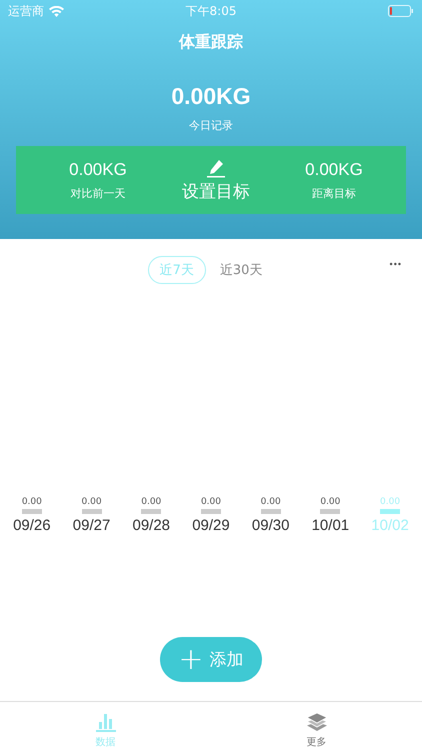 The image size is (422, 750). What do you see at coordinates (241, 270) in the screenshot?
I see `range-tab: 近30天` at bounding box center [241, 270].